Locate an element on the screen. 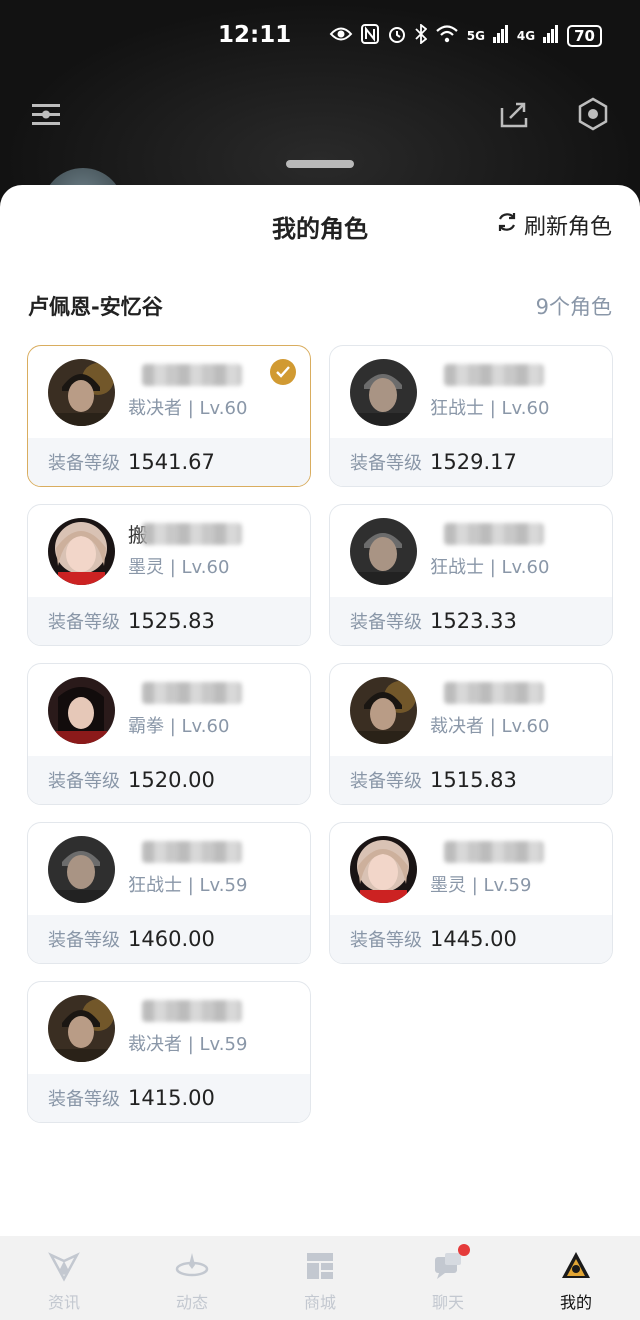 The width and height of the screenshot is (640, 1320). feed-icon is located at coordinates (192, 1266).